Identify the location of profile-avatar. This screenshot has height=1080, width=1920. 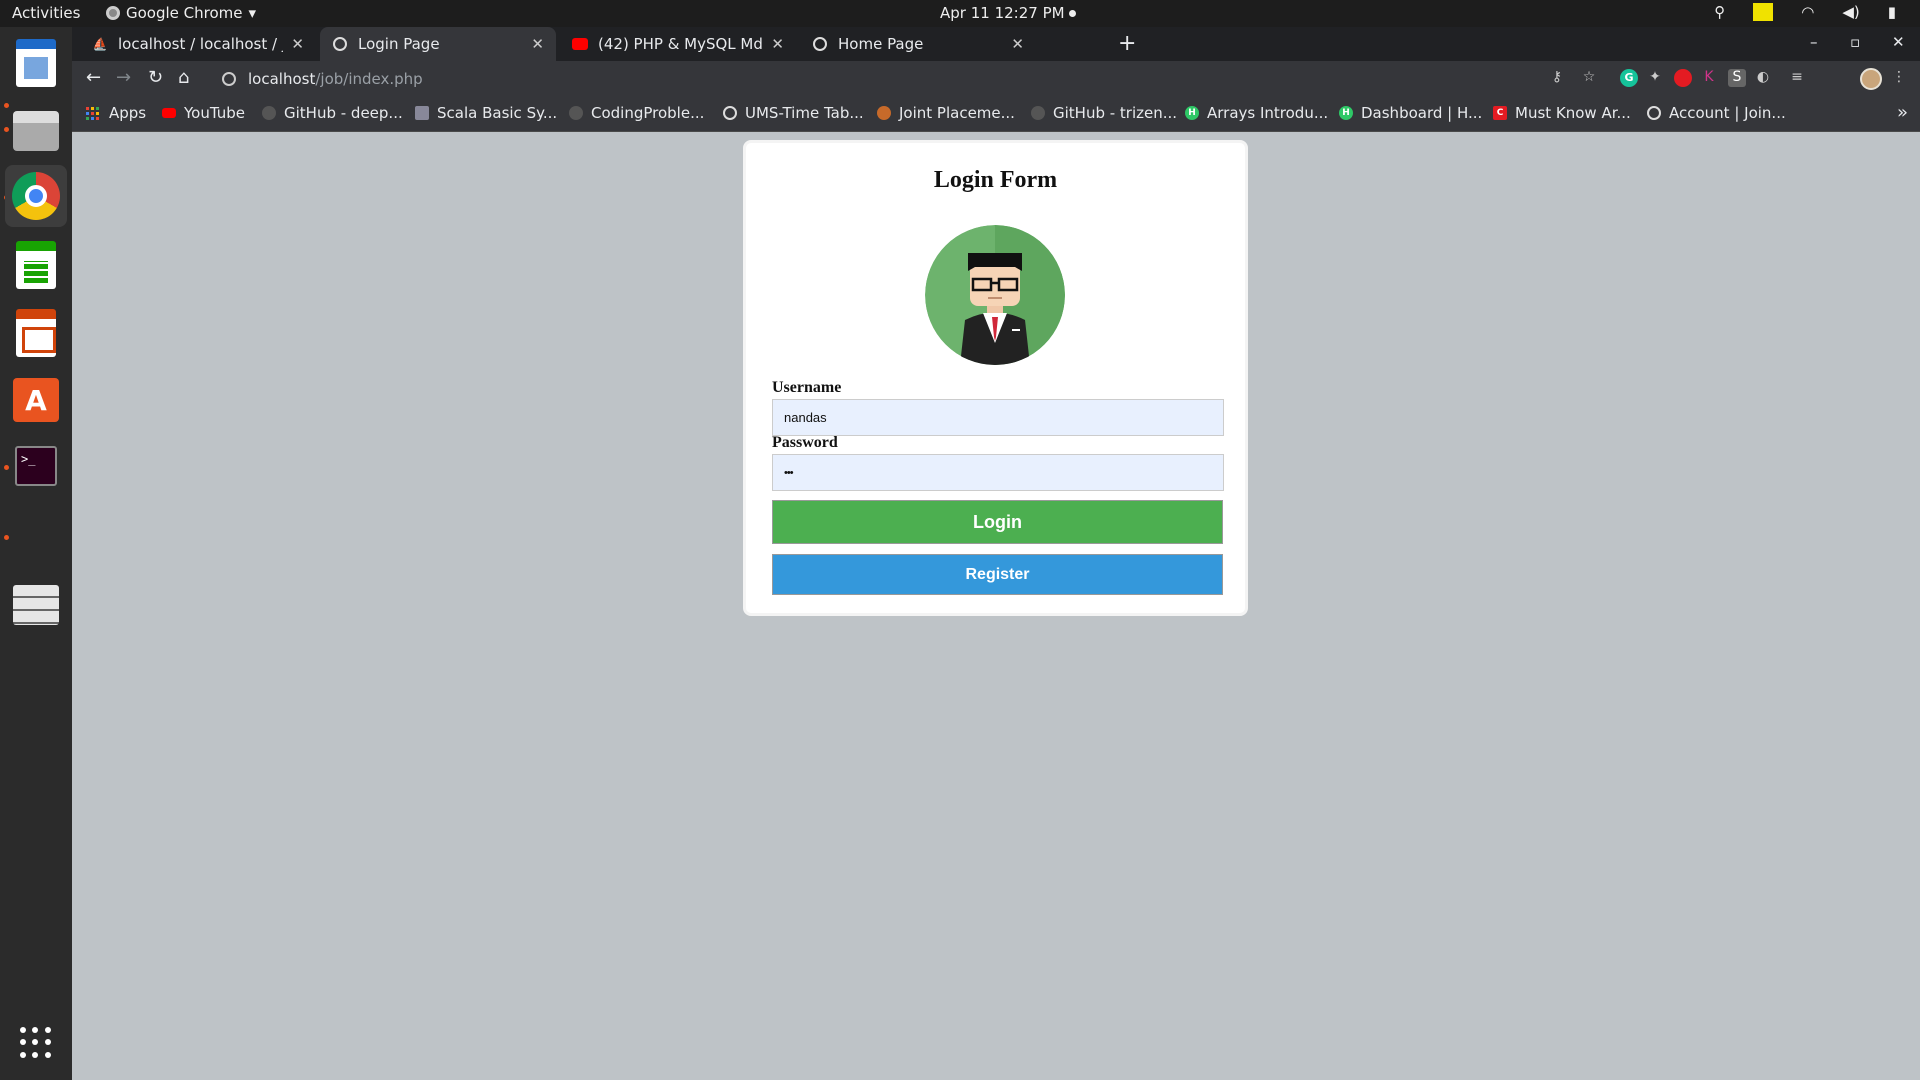
(1871, 79).